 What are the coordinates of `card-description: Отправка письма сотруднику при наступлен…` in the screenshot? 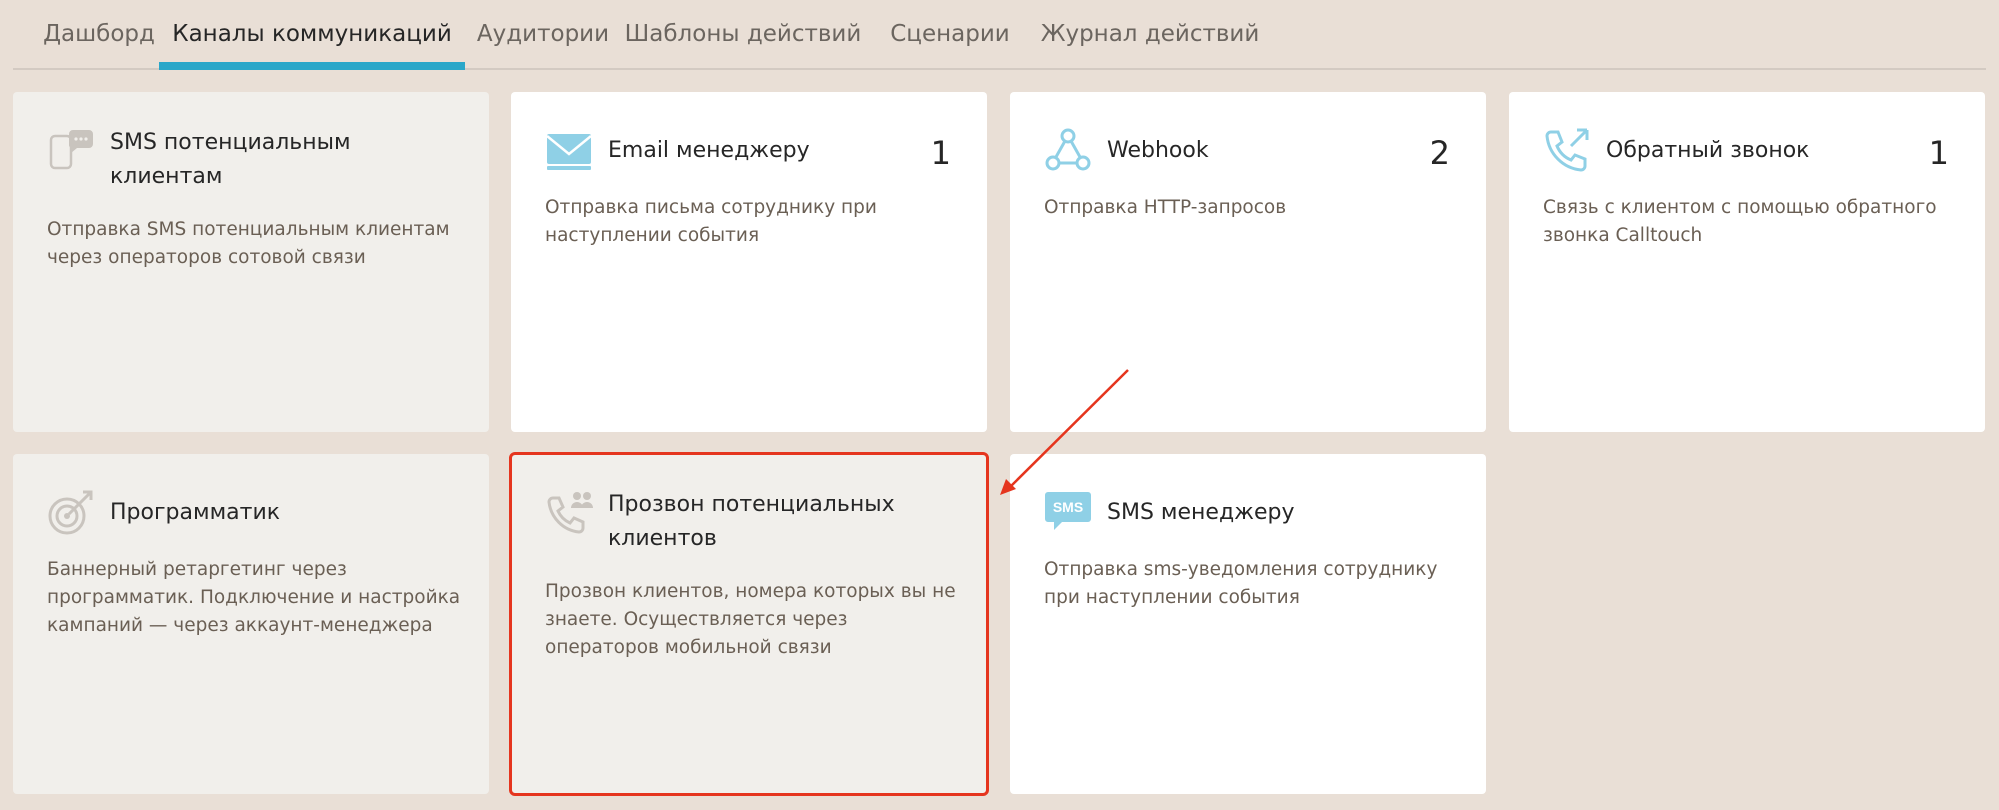 It's located at (711, 221).